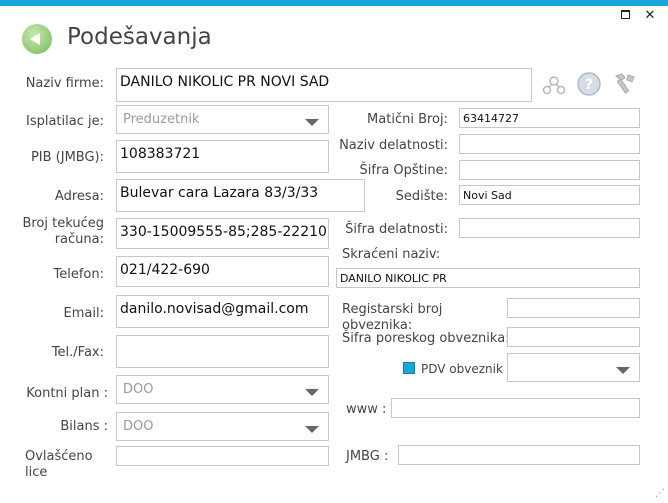 The width and height of the screenshot is (668, 503). Describe the element at coordinates (324, 85) in the screenshot. I see `naziv-firme-field: DANILO NIKOLIC PR NOVI SAD` at that location.